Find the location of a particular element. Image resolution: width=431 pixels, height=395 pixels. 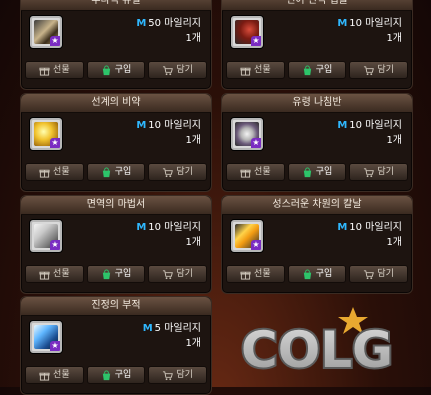

product-card: 선계의 비약 ★ M 10 마일리지 1개 선물 구입 담기 is located at coordinates (116, 142).